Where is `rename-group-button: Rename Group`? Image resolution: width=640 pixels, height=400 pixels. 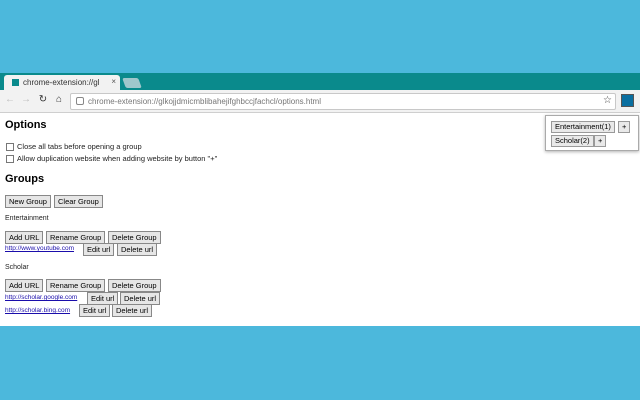
rename-group-button: Rename Group is located at coordinates (76, 285).